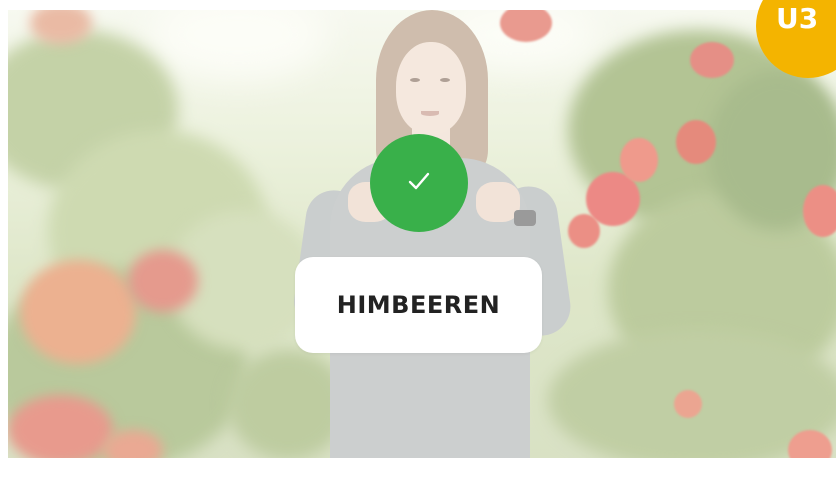 This screenshot has height=485, width=836. I want to click on answer-card: HIMBEEREN, so click(418, 305).